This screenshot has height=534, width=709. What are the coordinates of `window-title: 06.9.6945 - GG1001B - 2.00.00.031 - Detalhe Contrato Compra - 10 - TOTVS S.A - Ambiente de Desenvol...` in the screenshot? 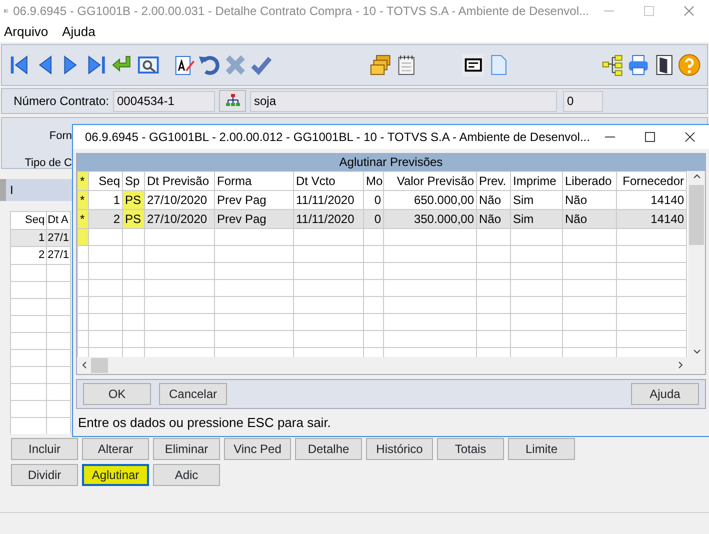 It's located at (301, 11).